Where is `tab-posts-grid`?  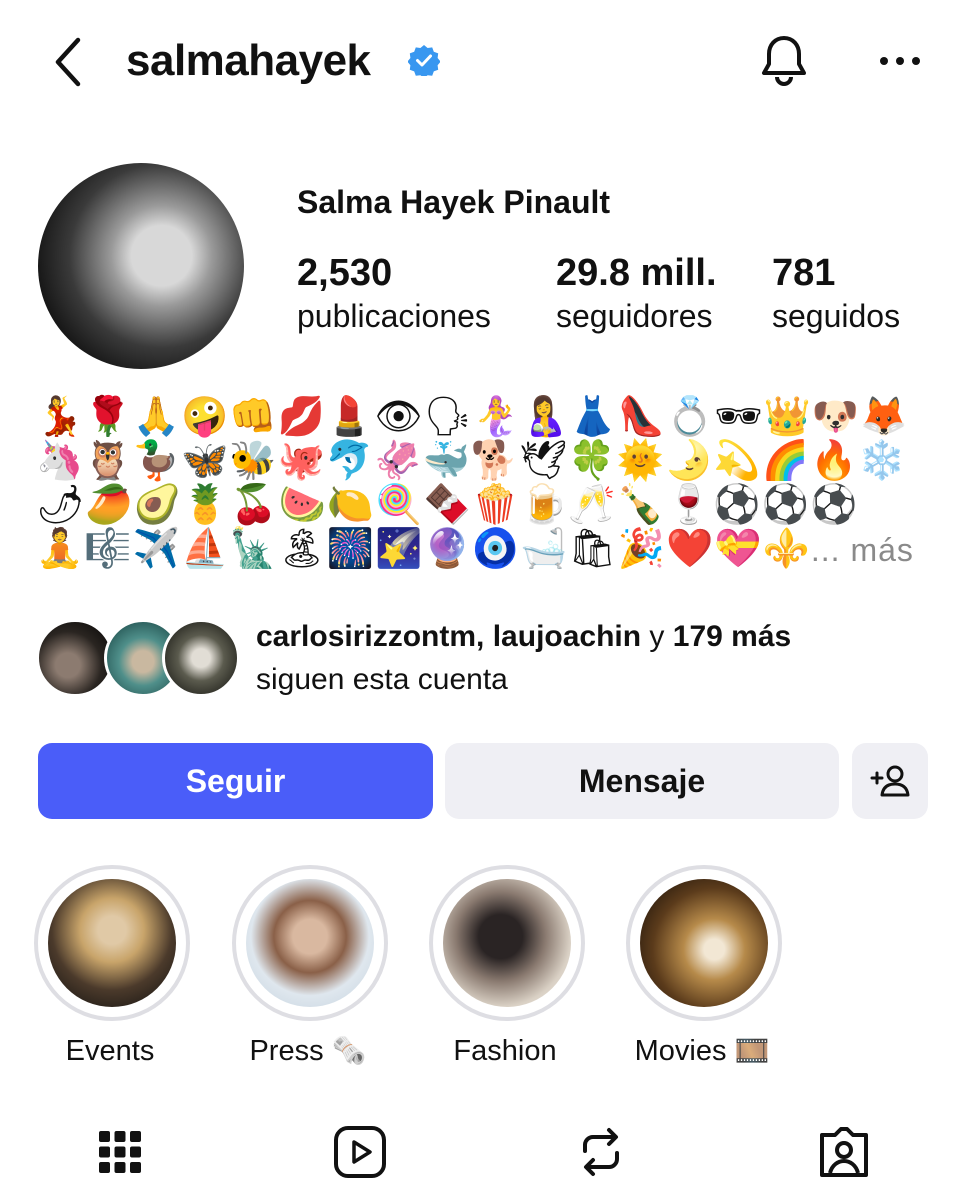 tab-posts-grid is located at coordinates (120, 1152).